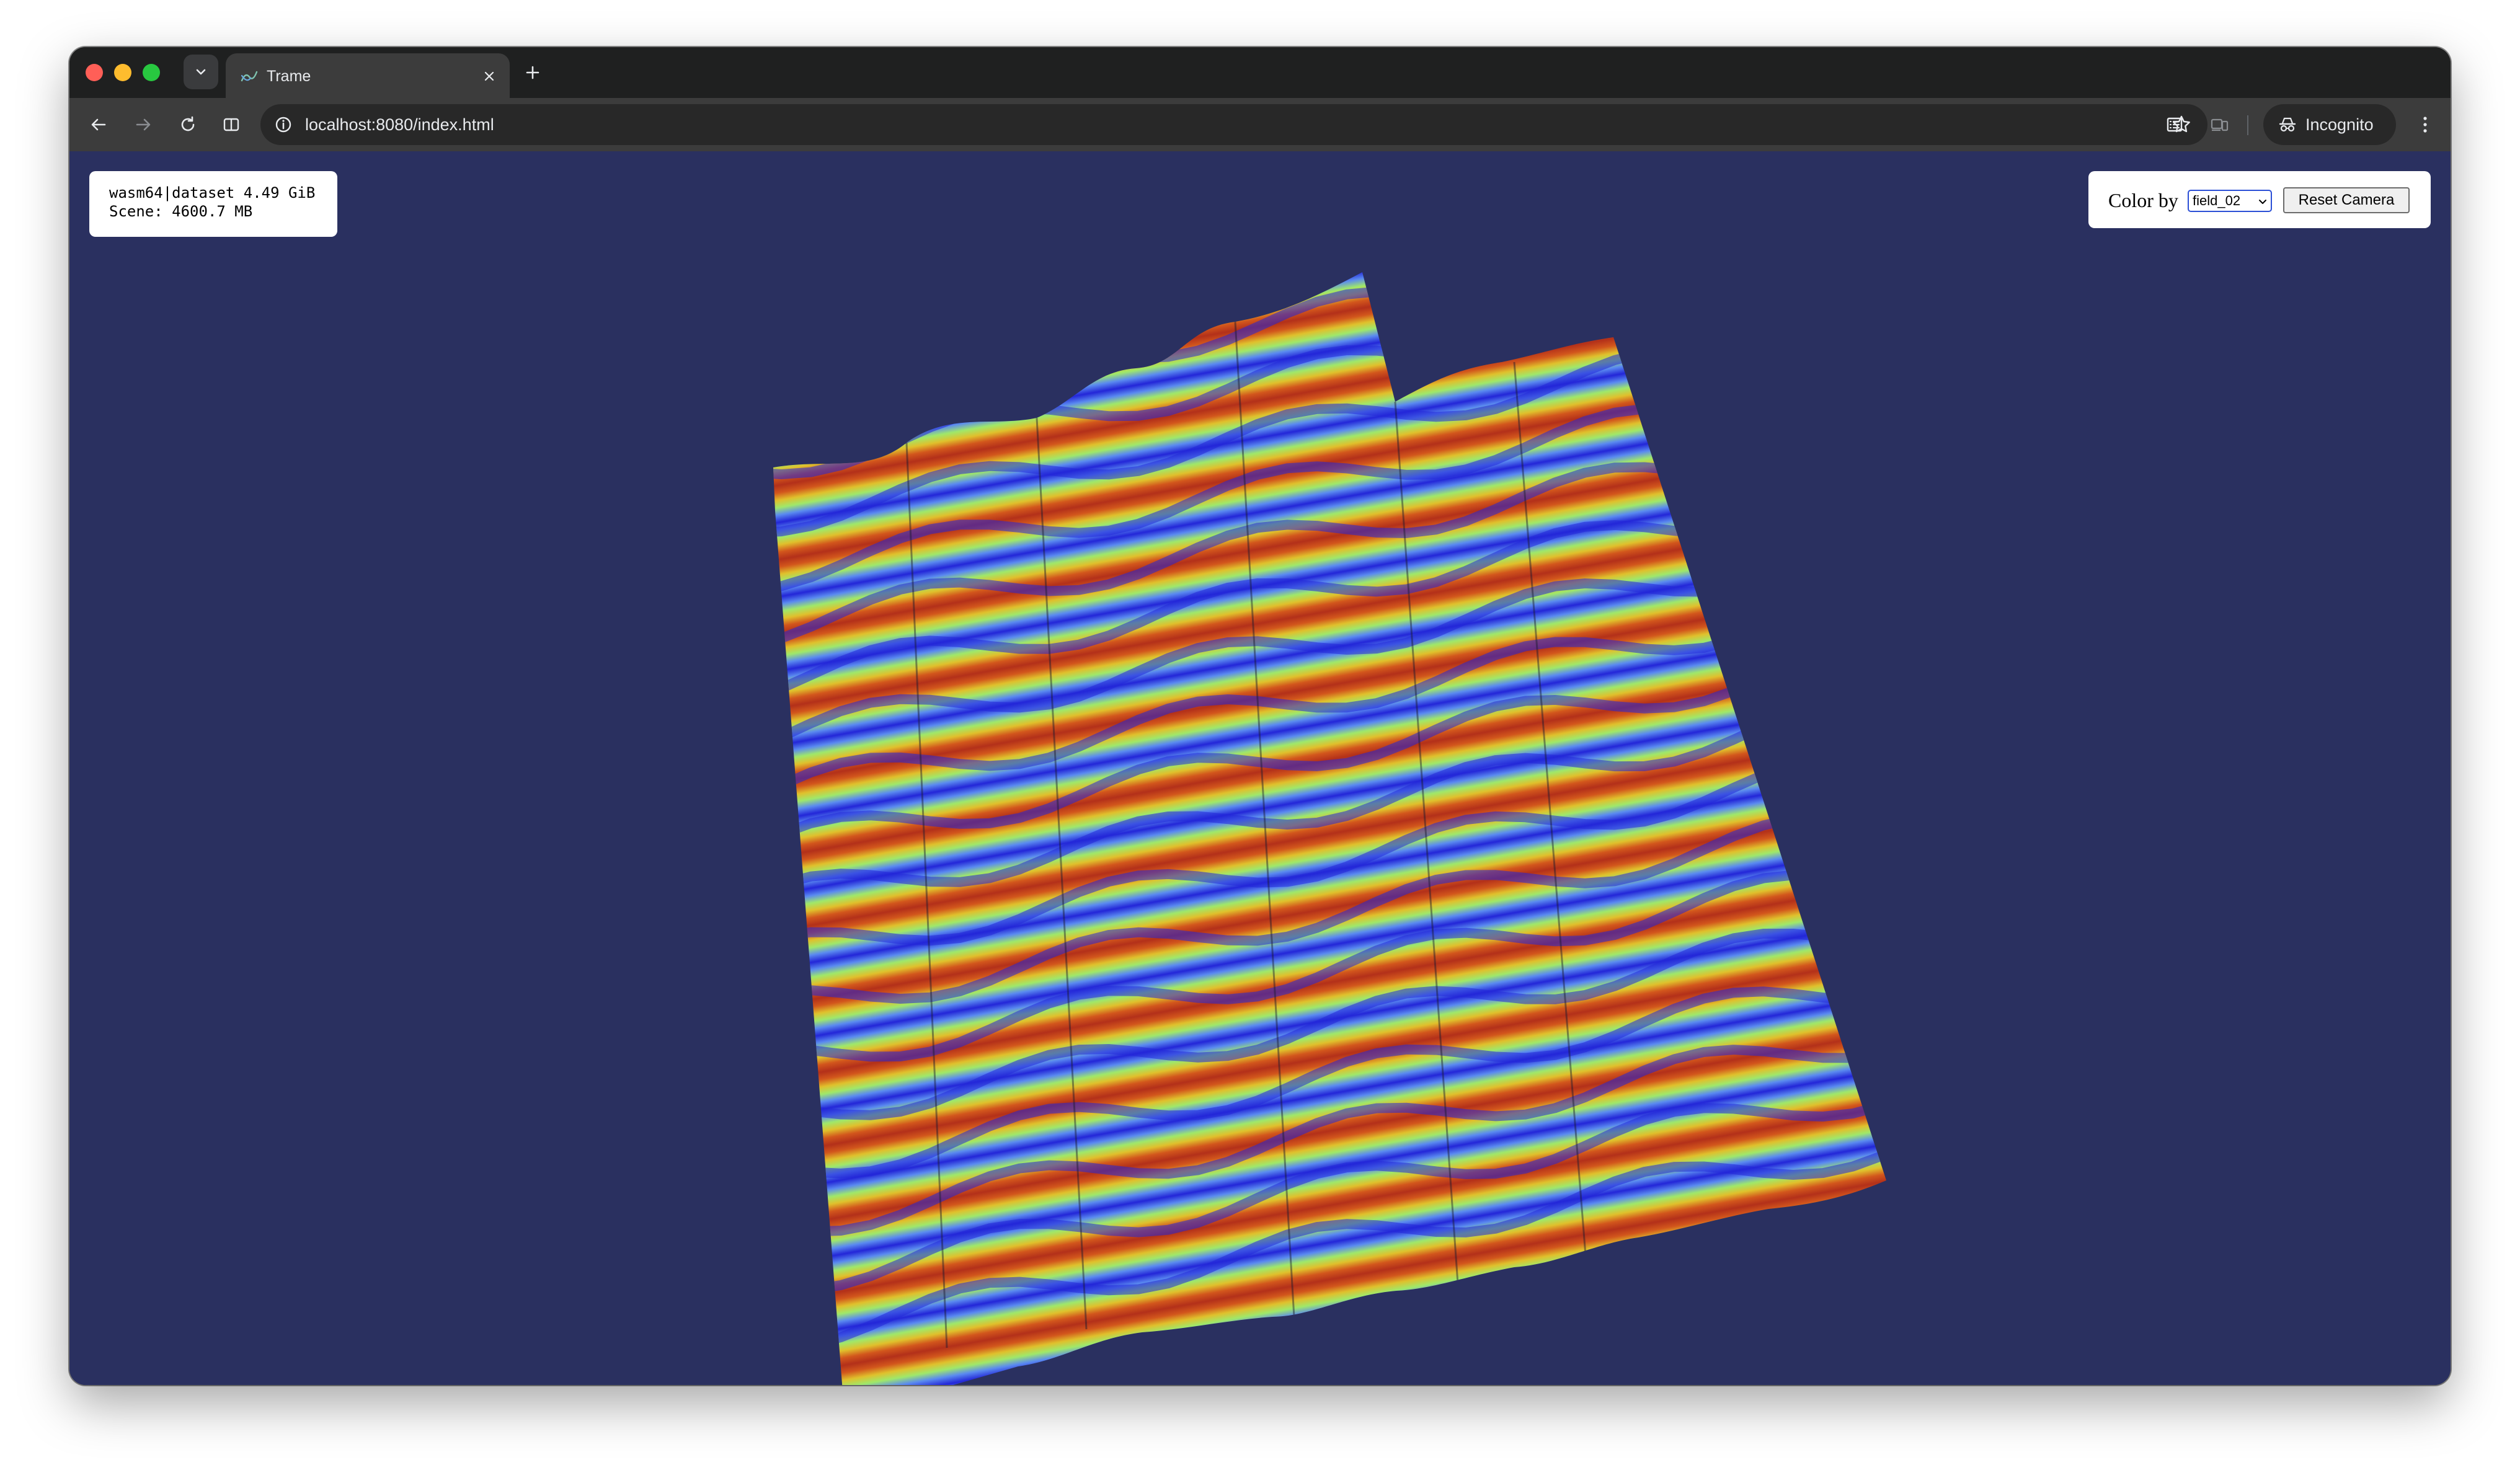 Image resolution: width=2520 pixels, height=1478 pixels. I want to click on devices-icon, so click(2220, 125).